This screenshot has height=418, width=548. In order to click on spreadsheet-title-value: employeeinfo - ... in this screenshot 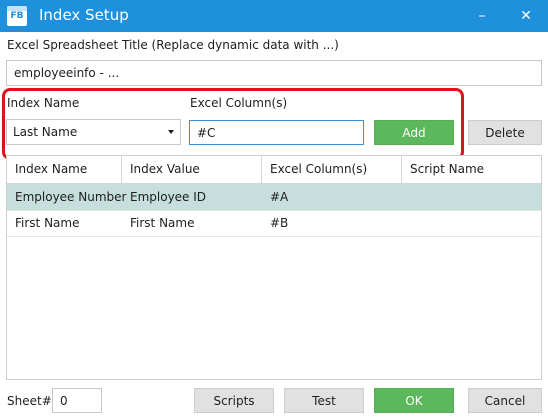, I will do `click(67, 73)`.